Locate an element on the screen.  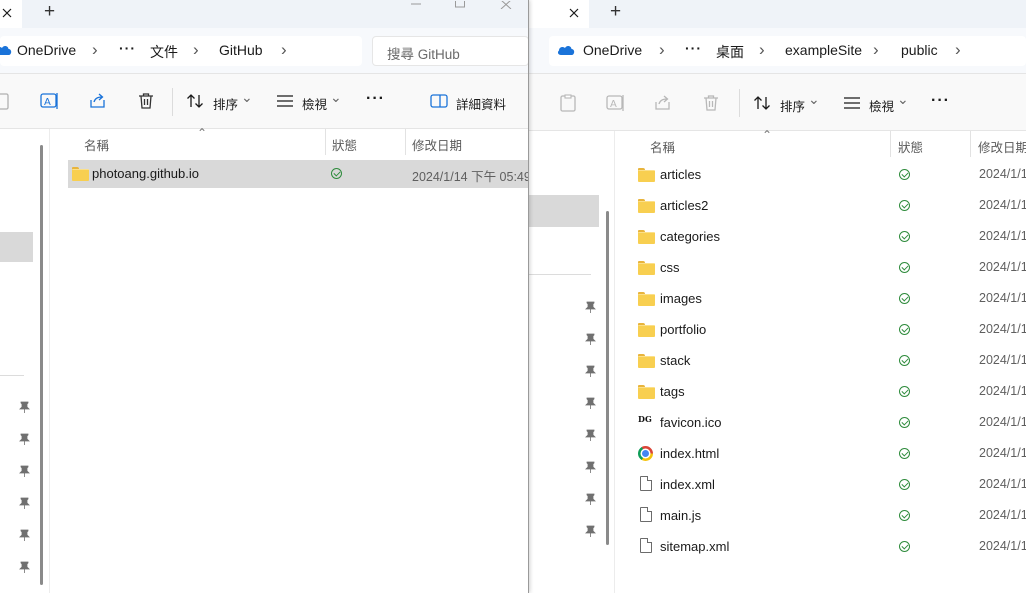
file-row: stack 2024/1/1 is located at coordinates (821, 361).